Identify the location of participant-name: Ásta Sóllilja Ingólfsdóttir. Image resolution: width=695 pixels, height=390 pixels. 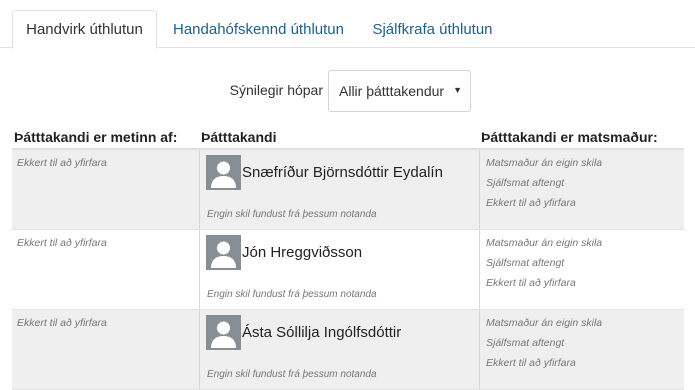
(321, 332).